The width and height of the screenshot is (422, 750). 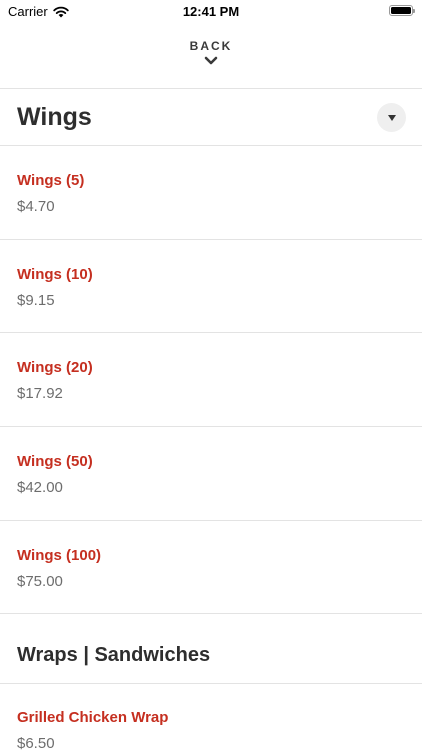 I want to click on battery-level, so click(x=401, y=10).